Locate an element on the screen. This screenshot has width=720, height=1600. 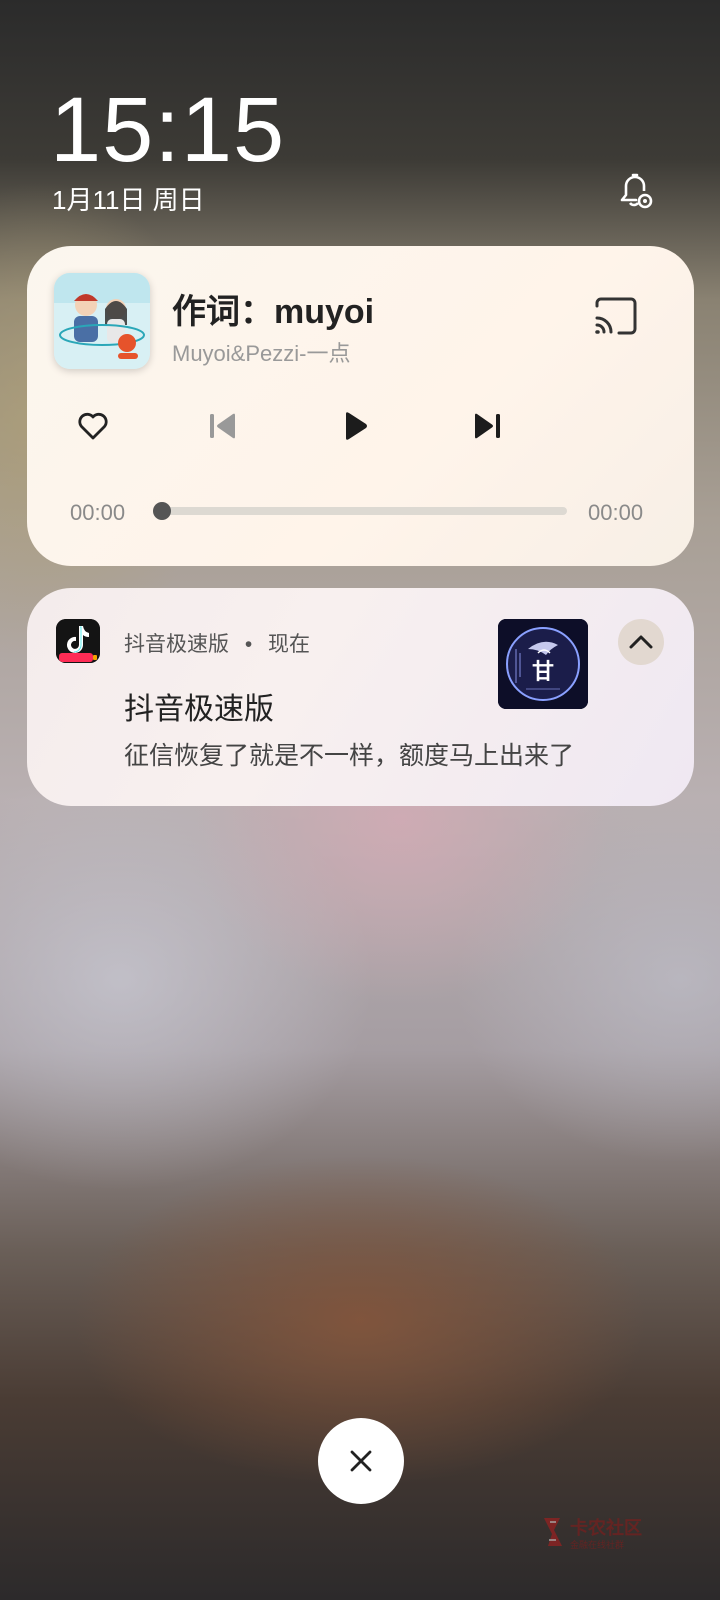
notification-thumbnail: 甘 is located at coordinates (543, 664).